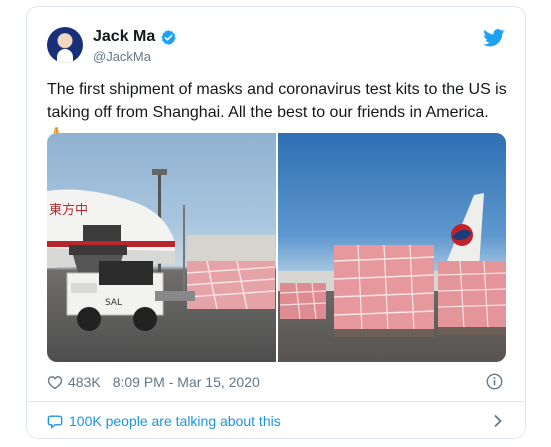 The width and height of the screenshot is (551, 447). I want to click on verified-badge-icon, so click(168, 37).